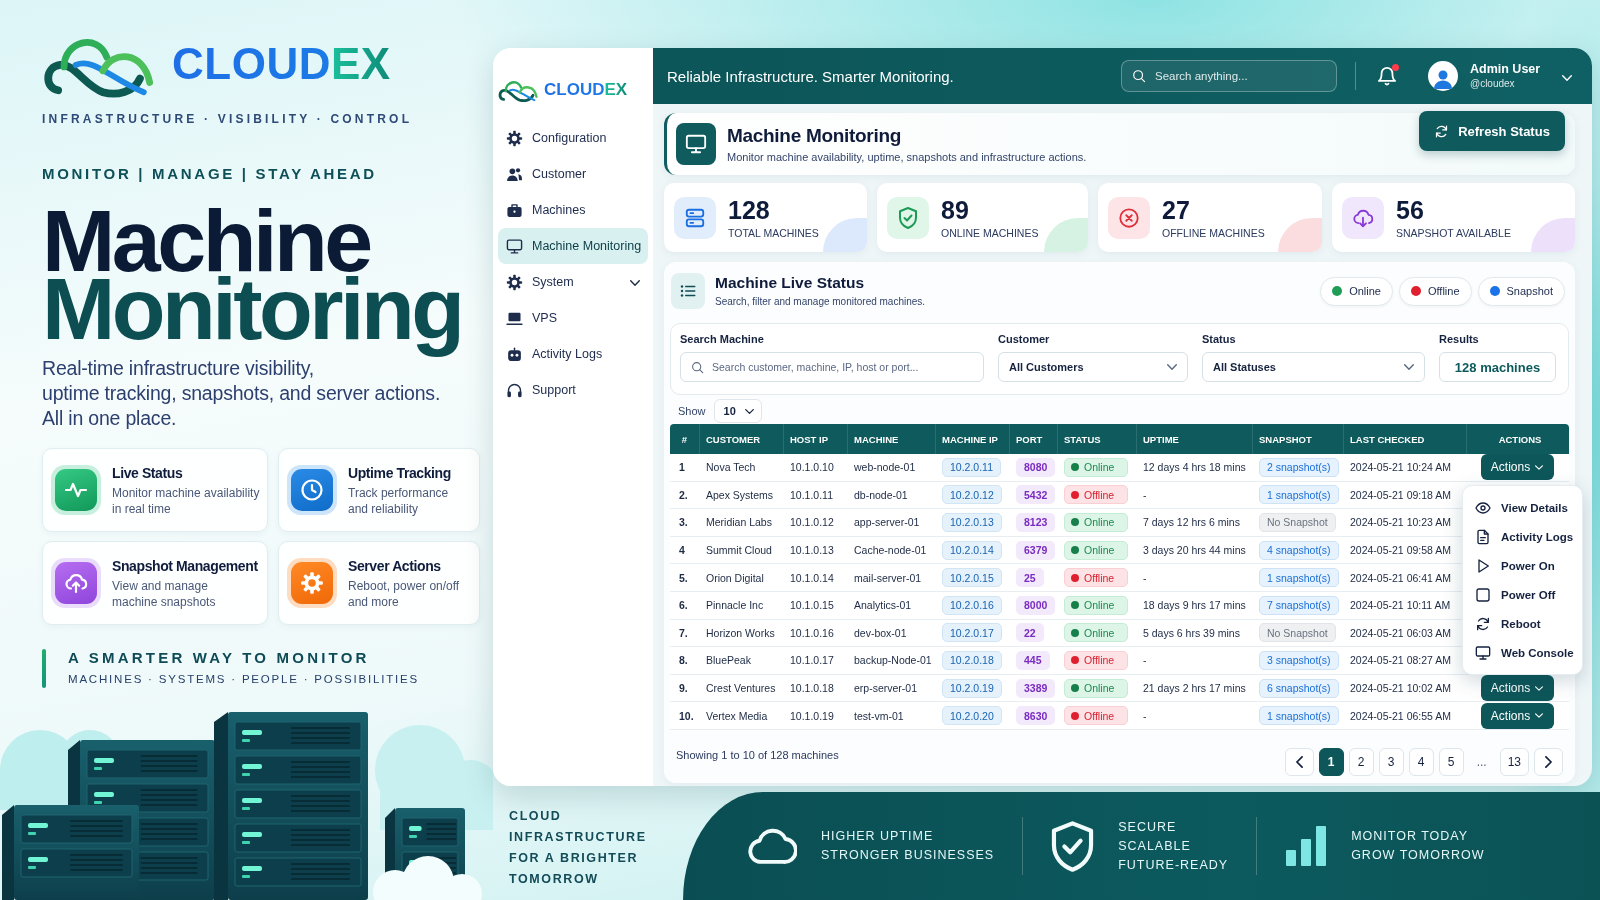 The width and height of the screenshot is (1600, 900). Describe the element at coordinates (514, 354) in the screenshot. I see `robot-icon` at that location.